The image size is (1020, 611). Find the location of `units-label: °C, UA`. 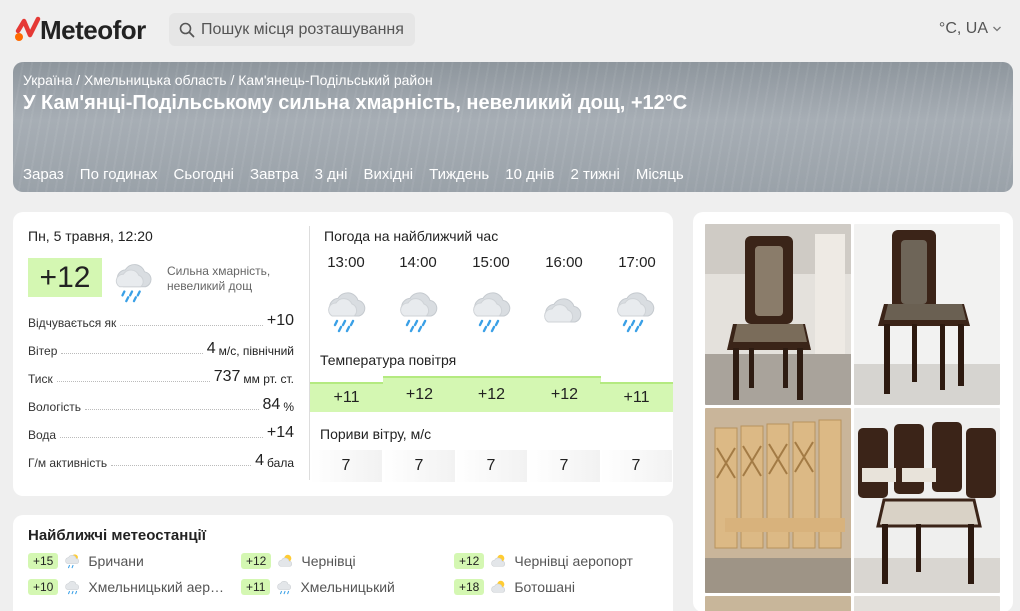

units-label: °C, UA is located at coordinates (963, 28).